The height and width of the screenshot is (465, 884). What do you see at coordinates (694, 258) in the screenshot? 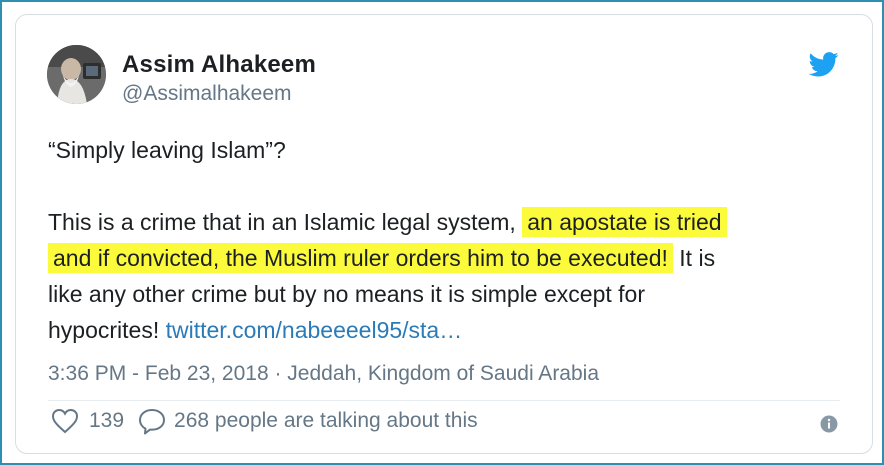
I see `tweet-text-segment: It is` at bounding box center [694, 258].